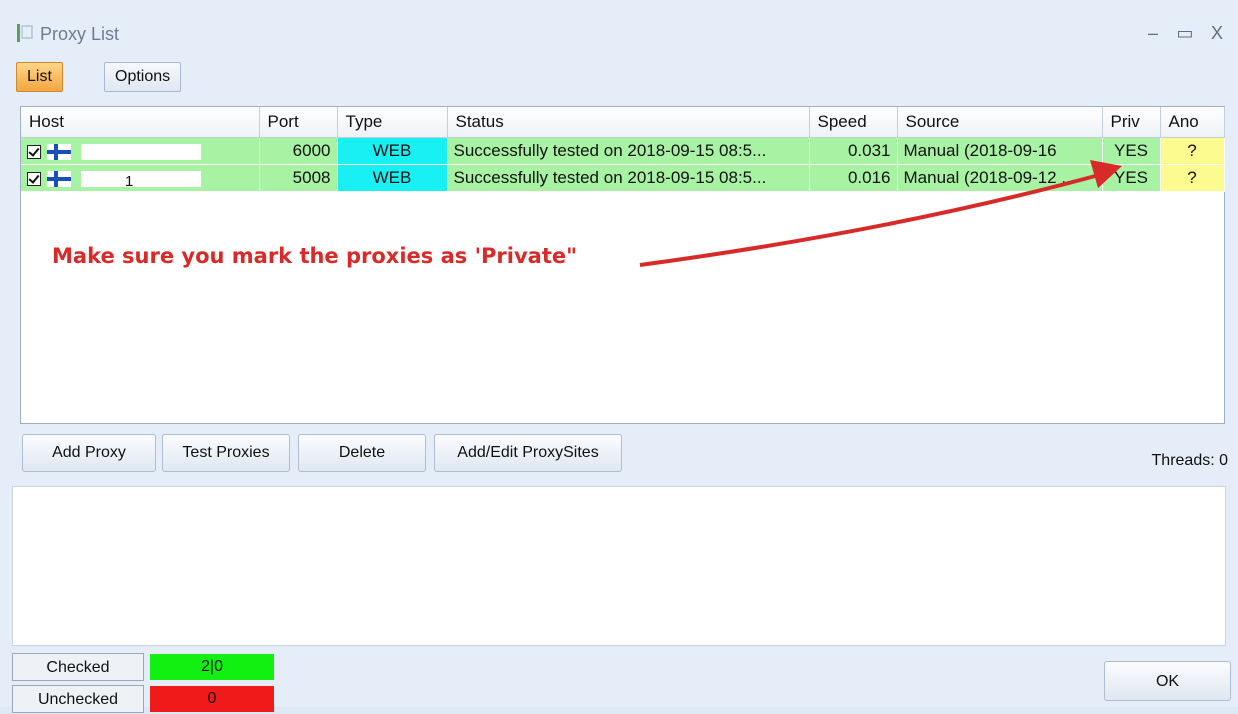 The height and width of the screenshot is (714, 1238). Describe the element at coordinates (78, 667) in the screenshot. I see `checked-label: Checked` at that location.